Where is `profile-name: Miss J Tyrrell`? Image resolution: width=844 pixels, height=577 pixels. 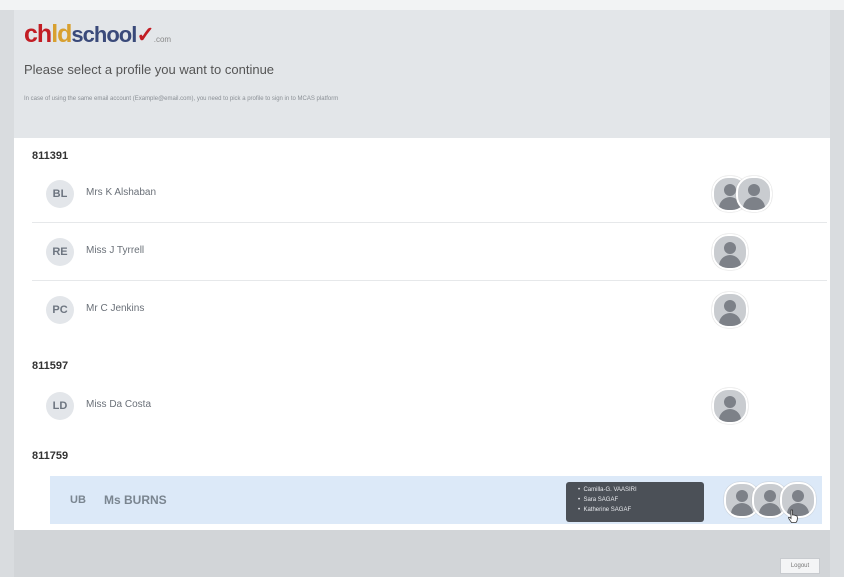 profile-name: Miss J Tyrrell is located at coordinates (115, 250).